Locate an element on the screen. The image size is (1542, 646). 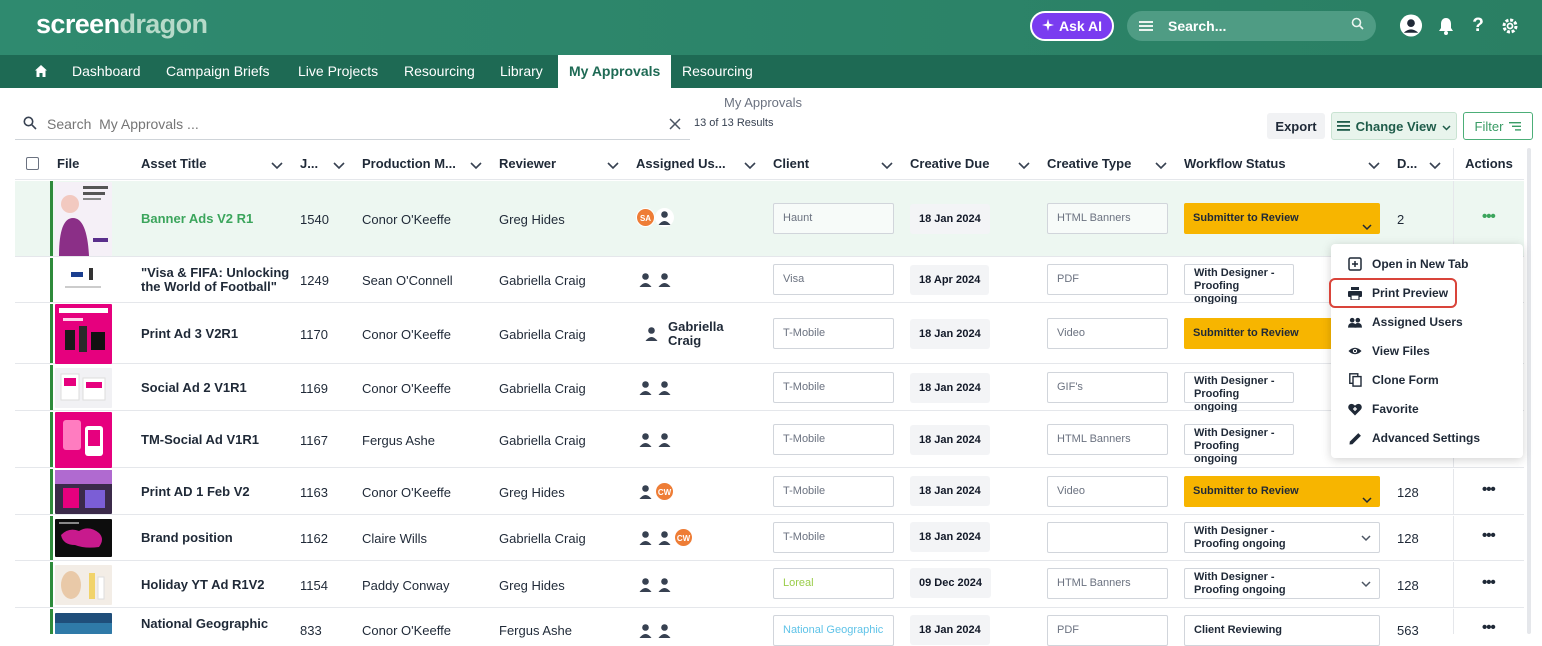
nav-resourcing: Resourcing is located at coordinates (439, 71).